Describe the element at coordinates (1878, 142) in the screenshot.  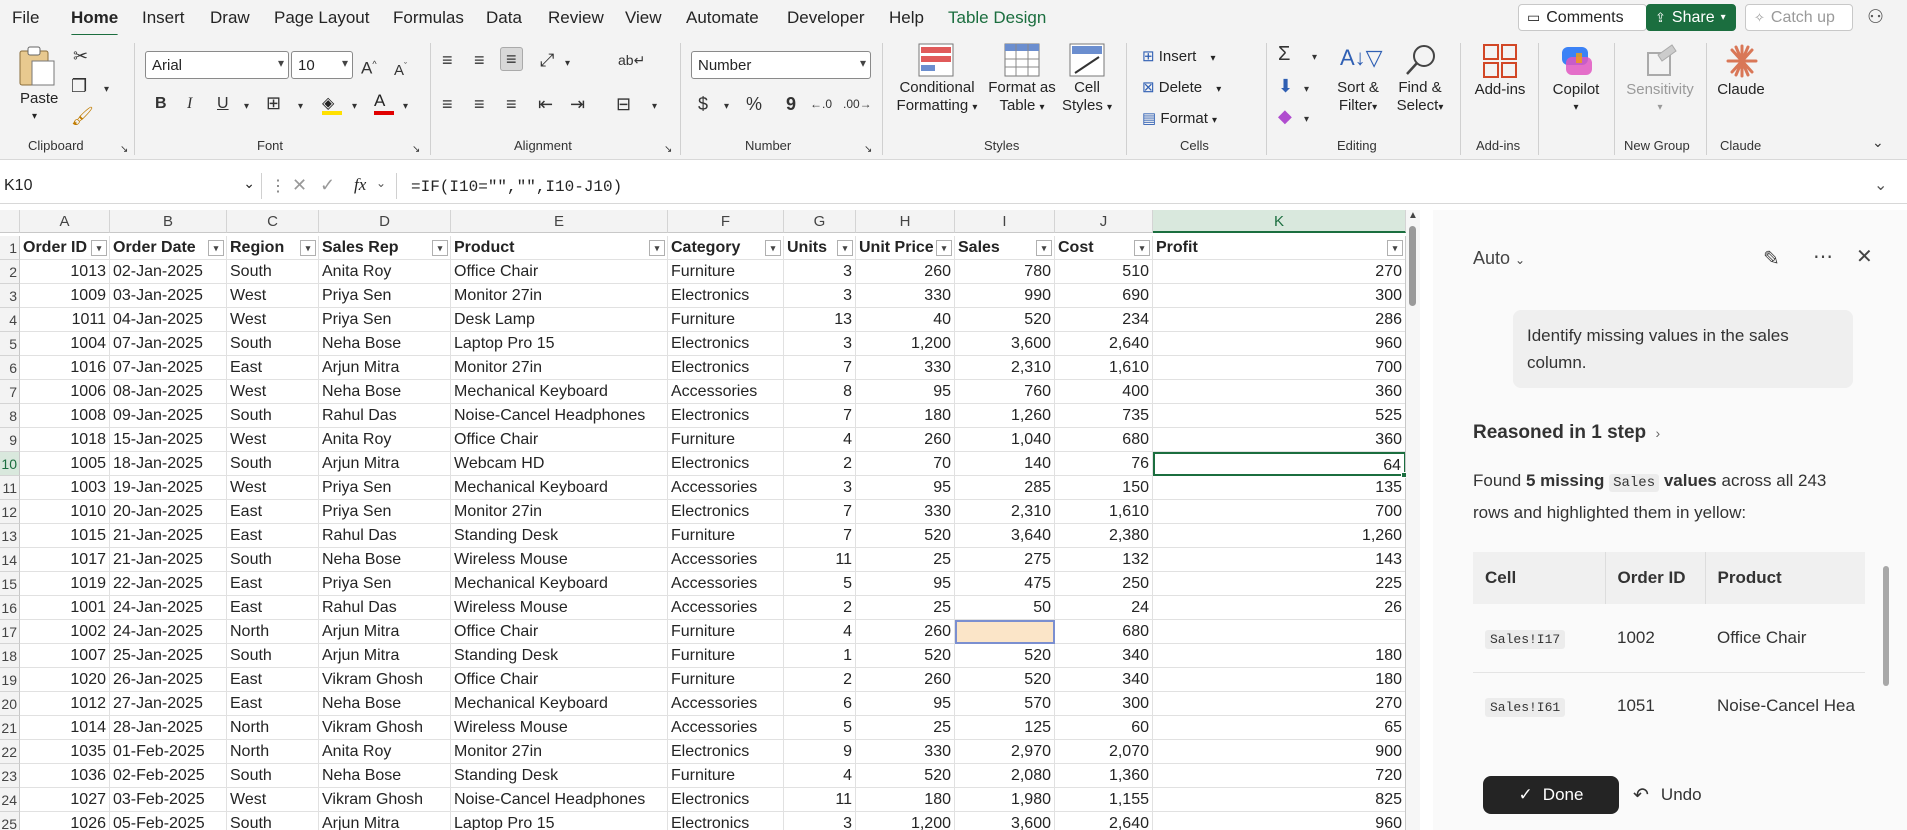
I see `collapse-ribbon-icon: ⌄` at that location.